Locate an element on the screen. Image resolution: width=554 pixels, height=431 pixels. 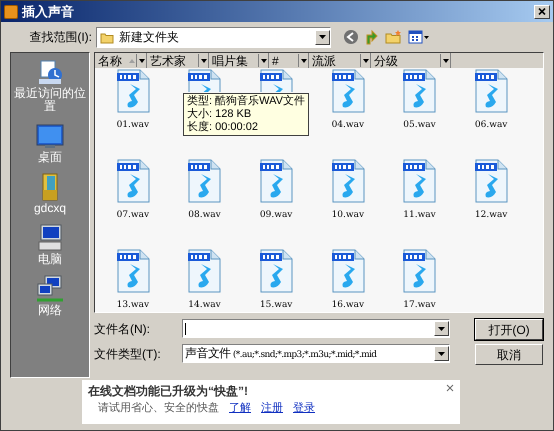
network-computers-icon is located at coordinates (50, 289).